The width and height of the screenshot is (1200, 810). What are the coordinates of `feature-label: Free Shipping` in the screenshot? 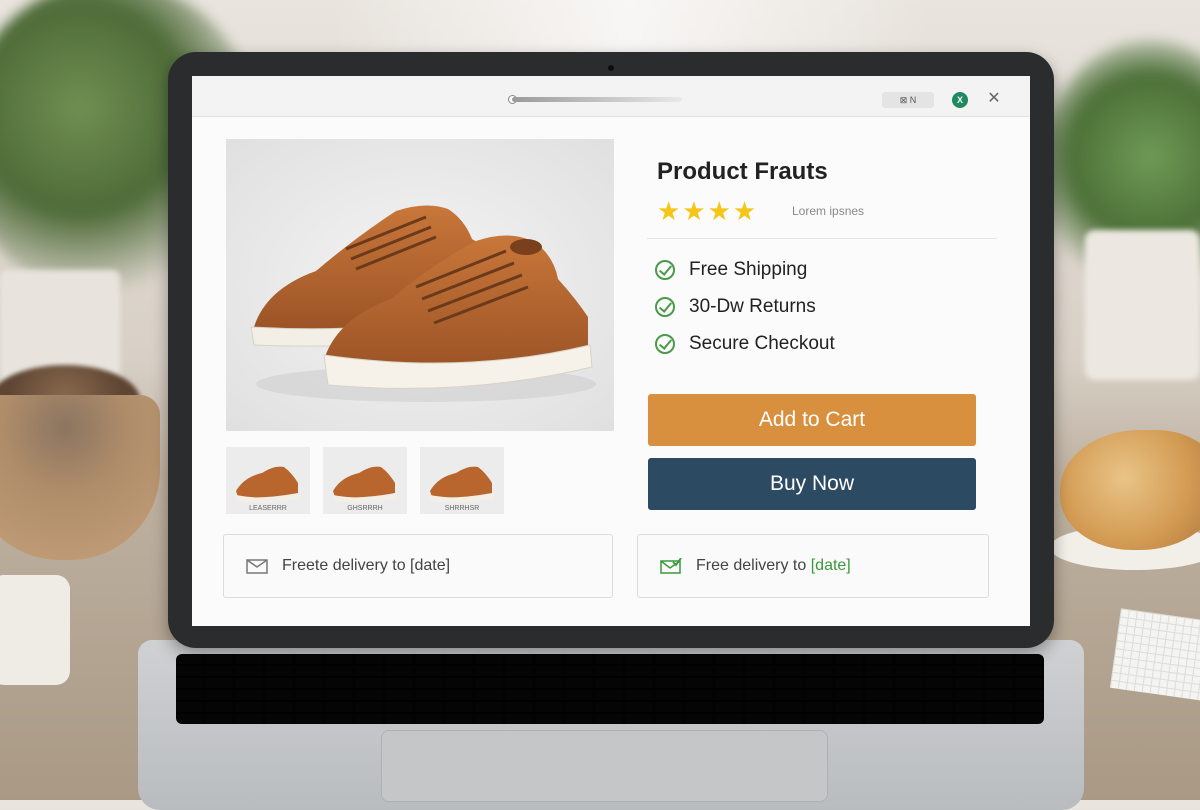 It's located at (748, 269).